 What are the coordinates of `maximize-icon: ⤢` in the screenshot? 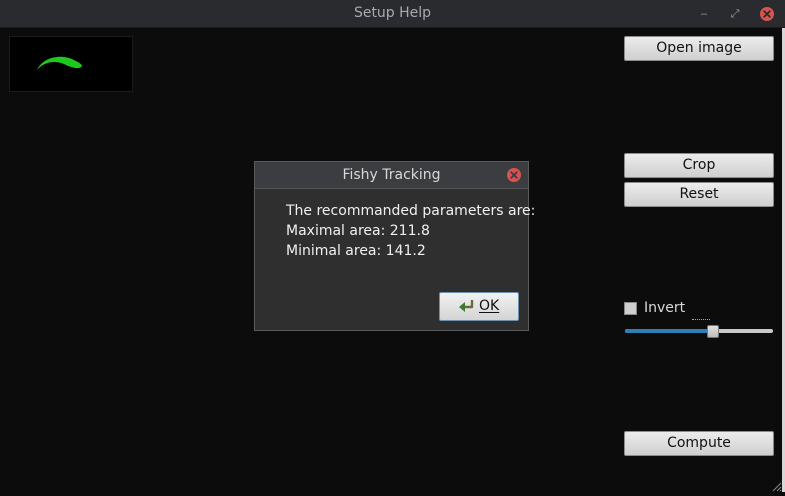 It's located at (735, 14).